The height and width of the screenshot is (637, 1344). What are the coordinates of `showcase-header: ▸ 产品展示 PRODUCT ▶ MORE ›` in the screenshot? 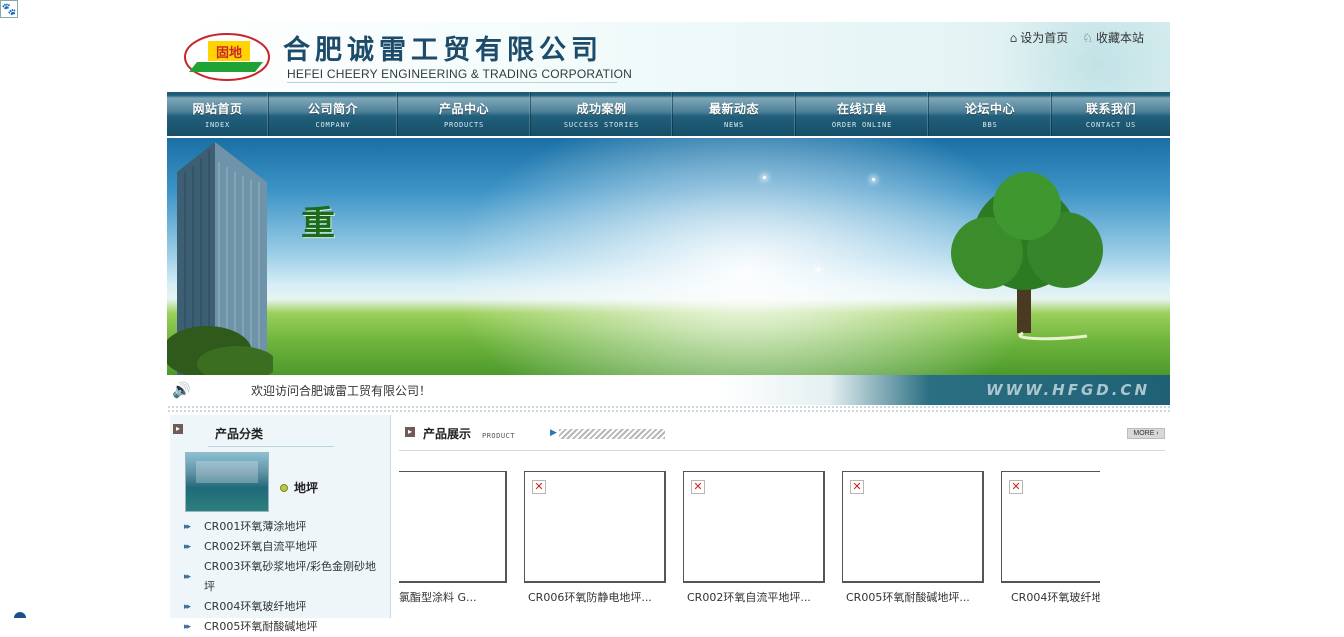 It's located at (782, 433).